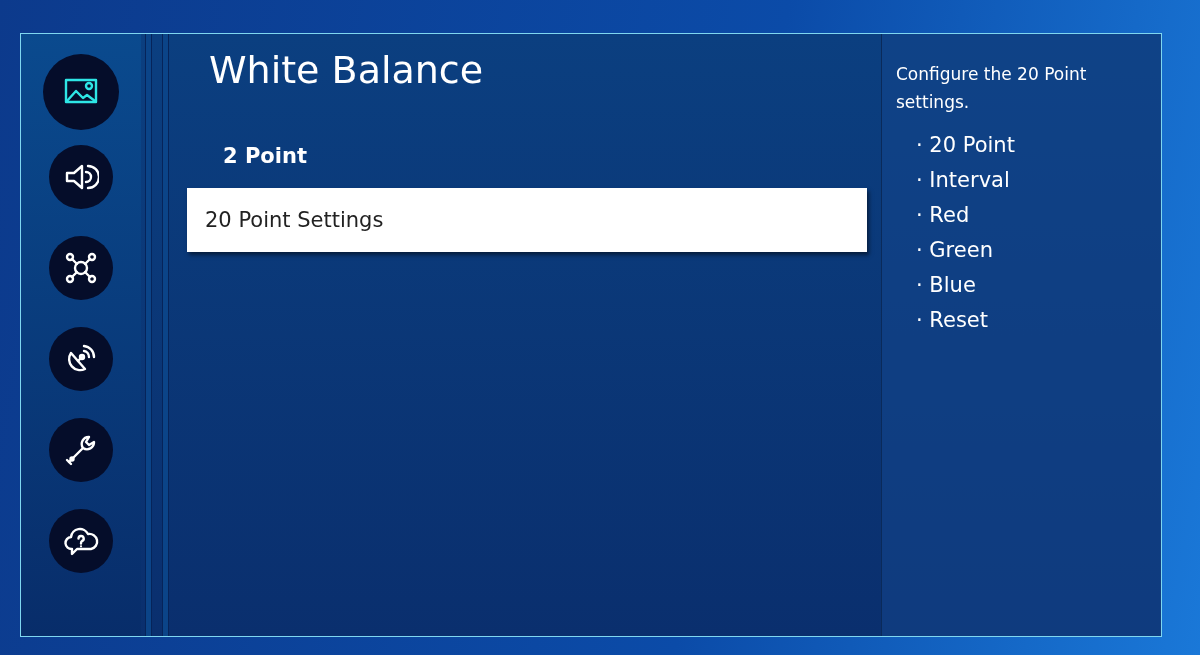 This screenshot has height=655, width=1200. What do you see at coordinates (346, 71) in the screenshot?
I see `page-title: White Balance` at bounding box center [346, 71].